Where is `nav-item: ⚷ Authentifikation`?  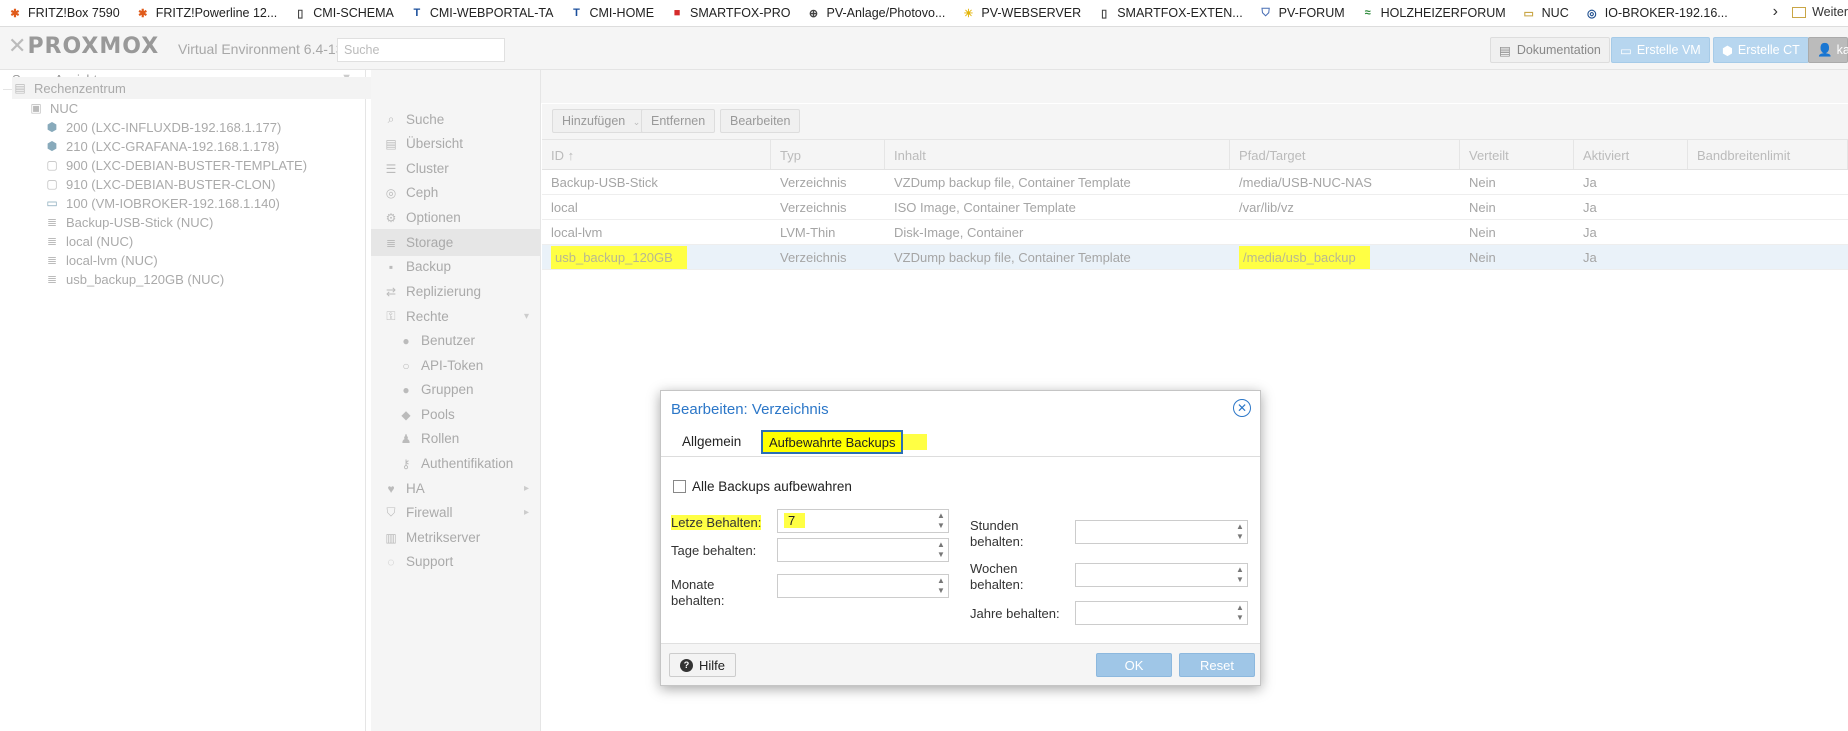 nav-item: ⚷ Authentifikation is located at coordinates (456, 463).